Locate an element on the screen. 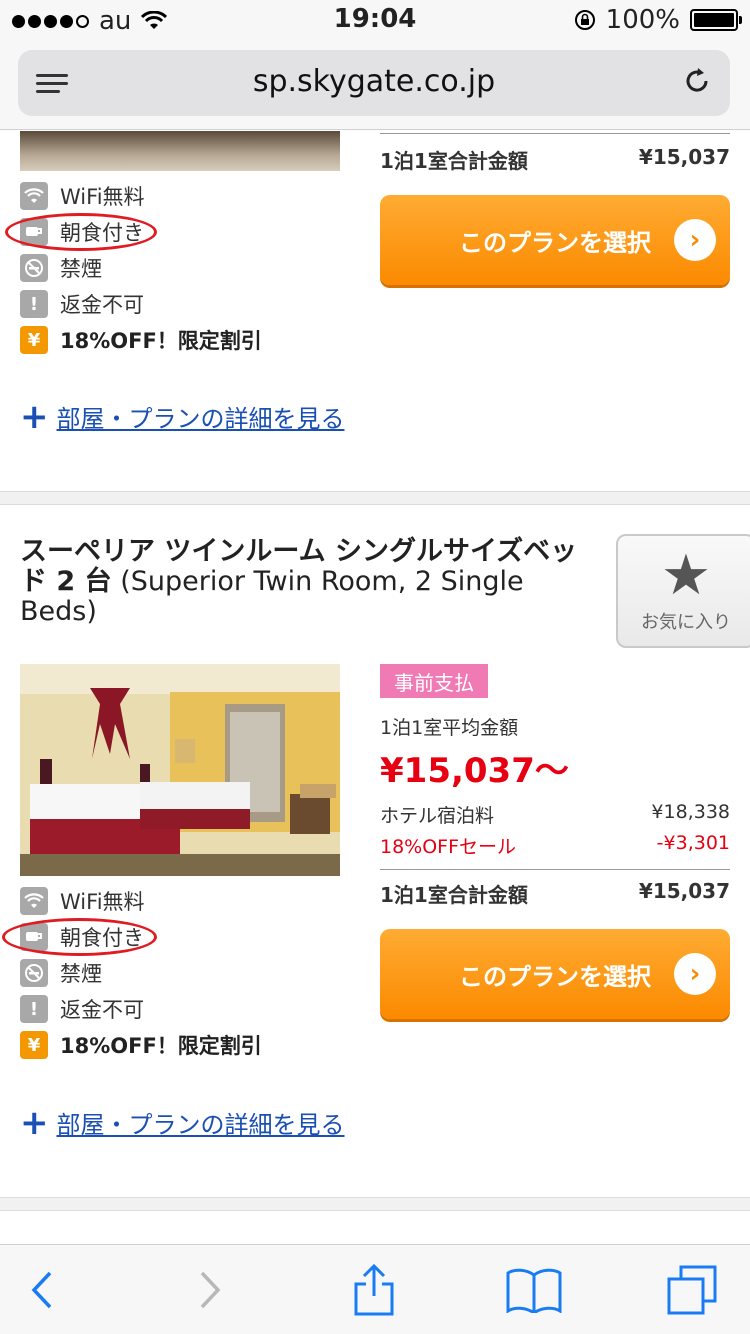 This screenshot has height=1334, width=750. share-button is located at coordinates (374, 1290).